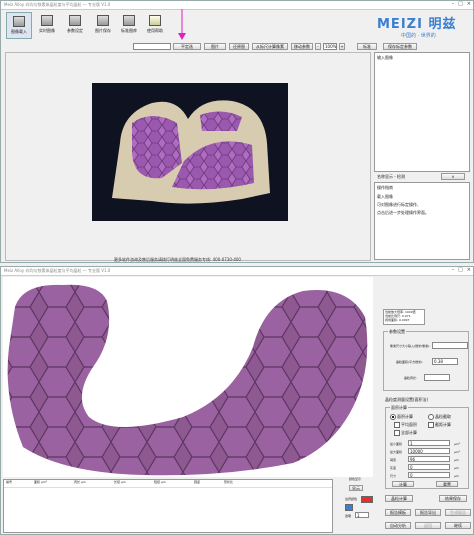  What do you see at coordinates (447, 484) in the screenshot?
I see `calc-button-b: 重置` at bounding box center [447, 484].